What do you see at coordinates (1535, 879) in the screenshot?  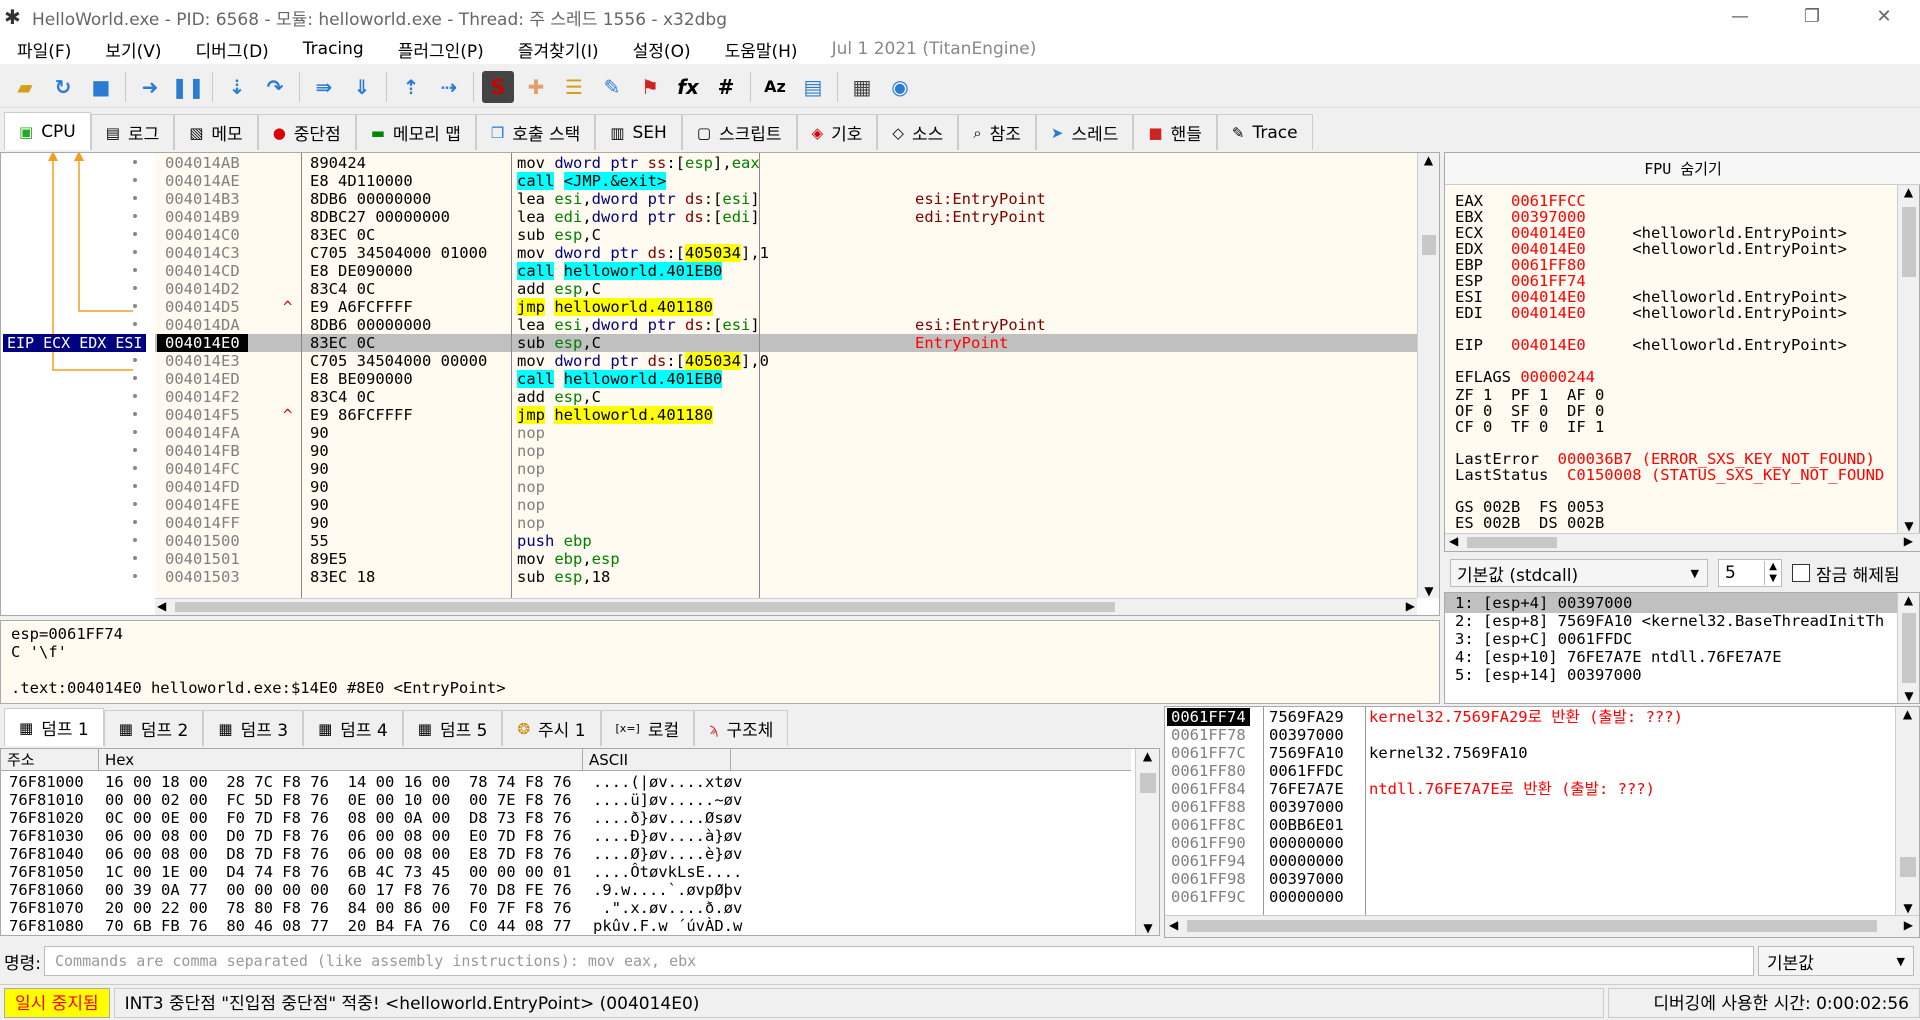 I see `stack-row: 0061FF98 00397000` at bounding box center [1535, 879].